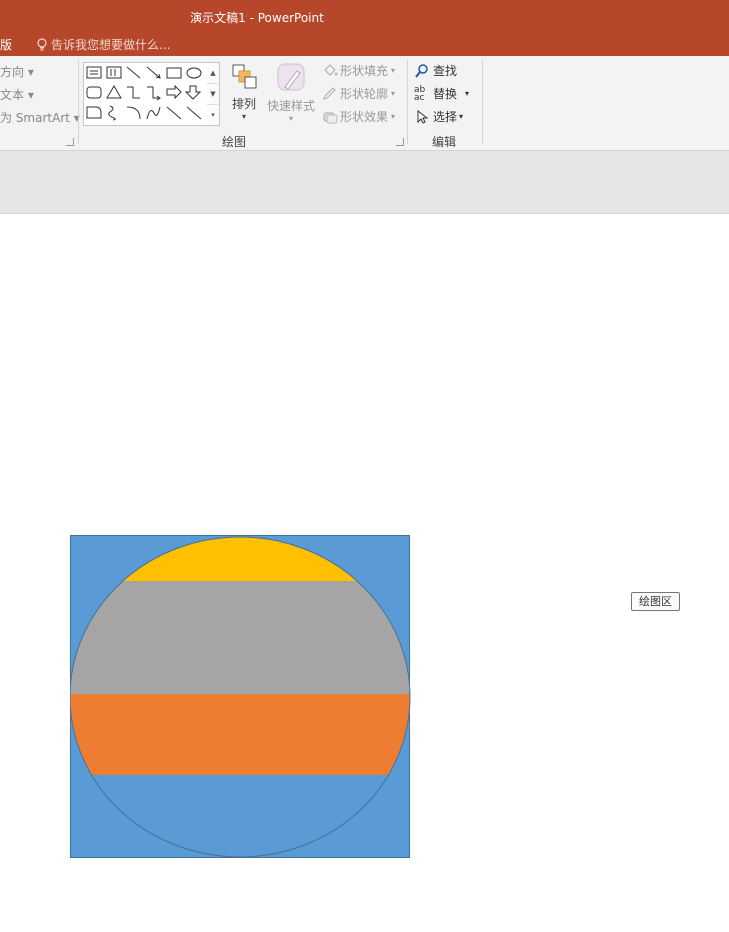 The image size is (729, 932). I want to click on quick-styles-dropdown-icon: ▾, so click(290, 118).